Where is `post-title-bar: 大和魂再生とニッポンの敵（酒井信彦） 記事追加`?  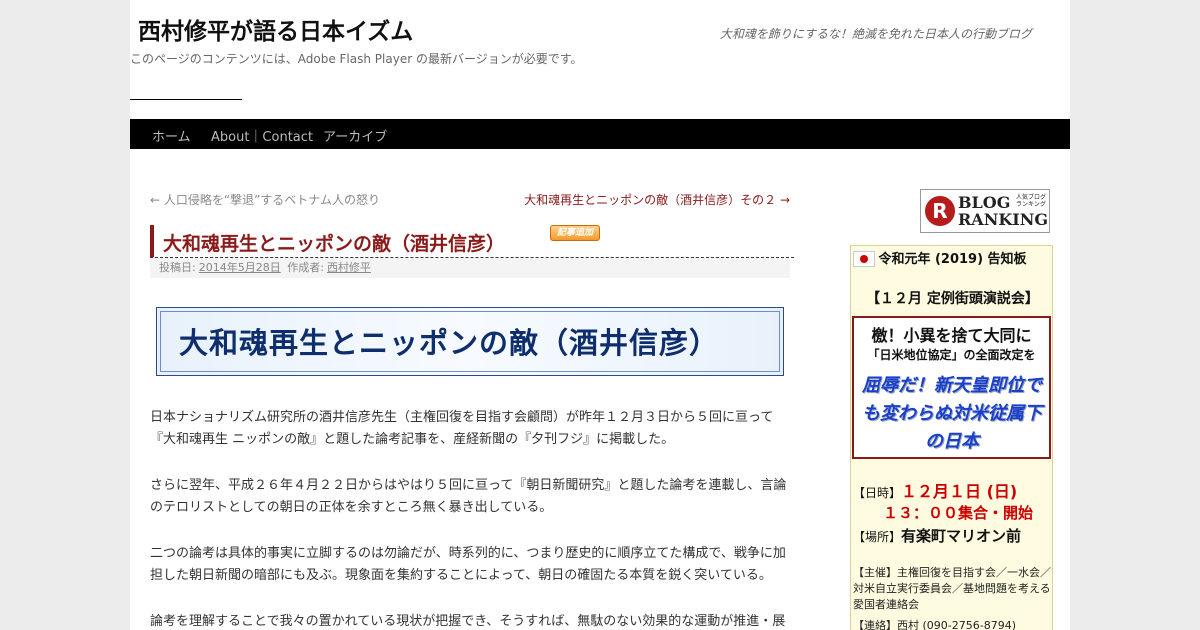
post-title-bar: 大和魂再生とニッポンの敵（酒井信彦） 記事追加 is located at coordinates (472, 241).